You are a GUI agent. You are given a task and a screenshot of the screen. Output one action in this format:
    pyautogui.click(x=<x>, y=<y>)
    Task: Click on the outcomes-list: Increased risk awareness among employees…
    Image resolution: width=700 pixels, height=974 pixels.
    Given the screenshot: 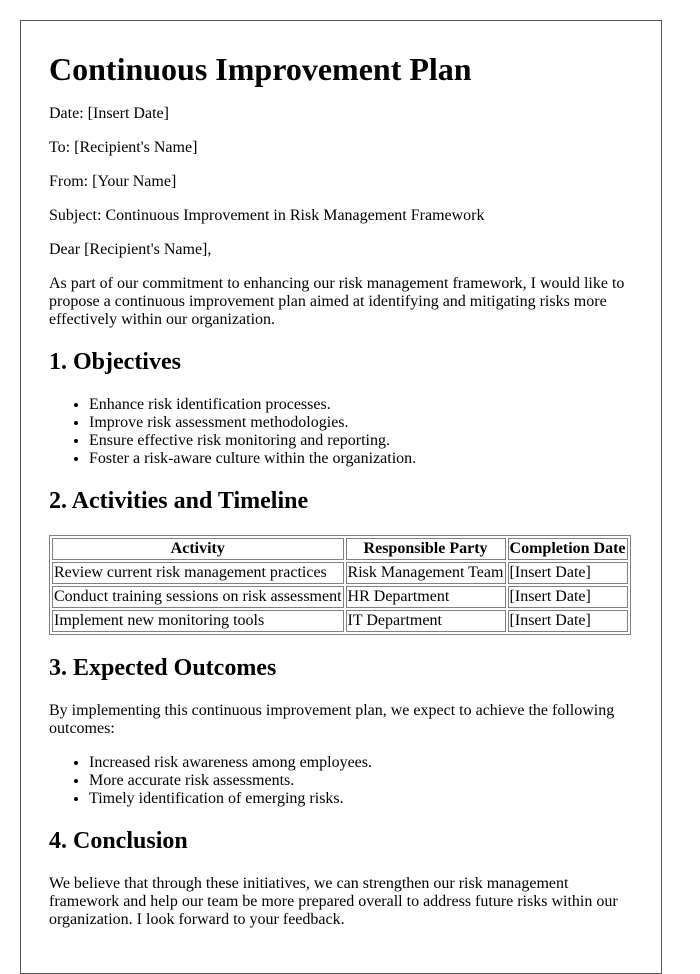 What is the action you would take?
    pyautogui.click(x=341, y=781)
    